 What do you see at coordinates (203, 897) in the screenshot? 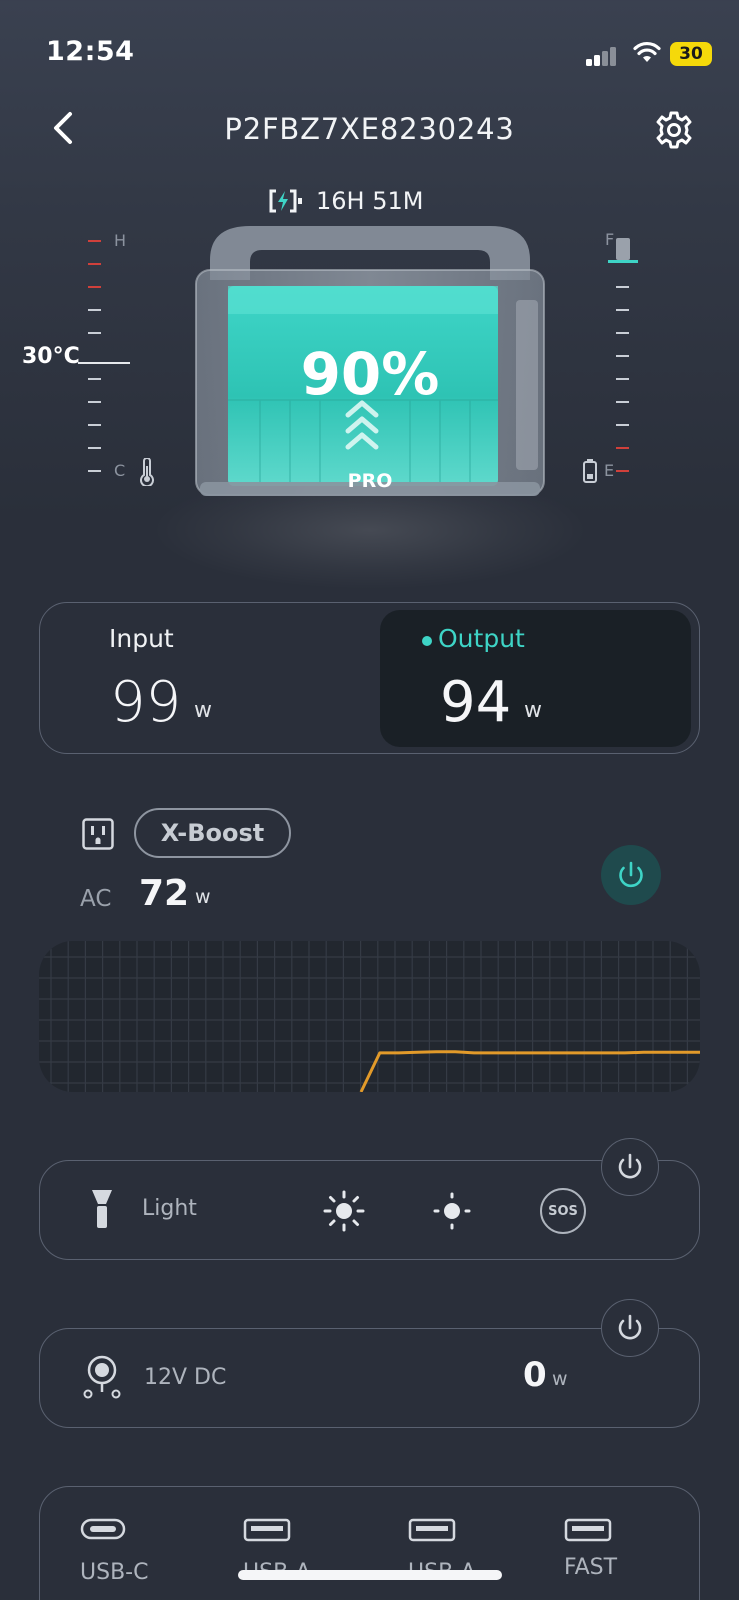
I see `ac-unit: w` at bounding box center [203, 897].